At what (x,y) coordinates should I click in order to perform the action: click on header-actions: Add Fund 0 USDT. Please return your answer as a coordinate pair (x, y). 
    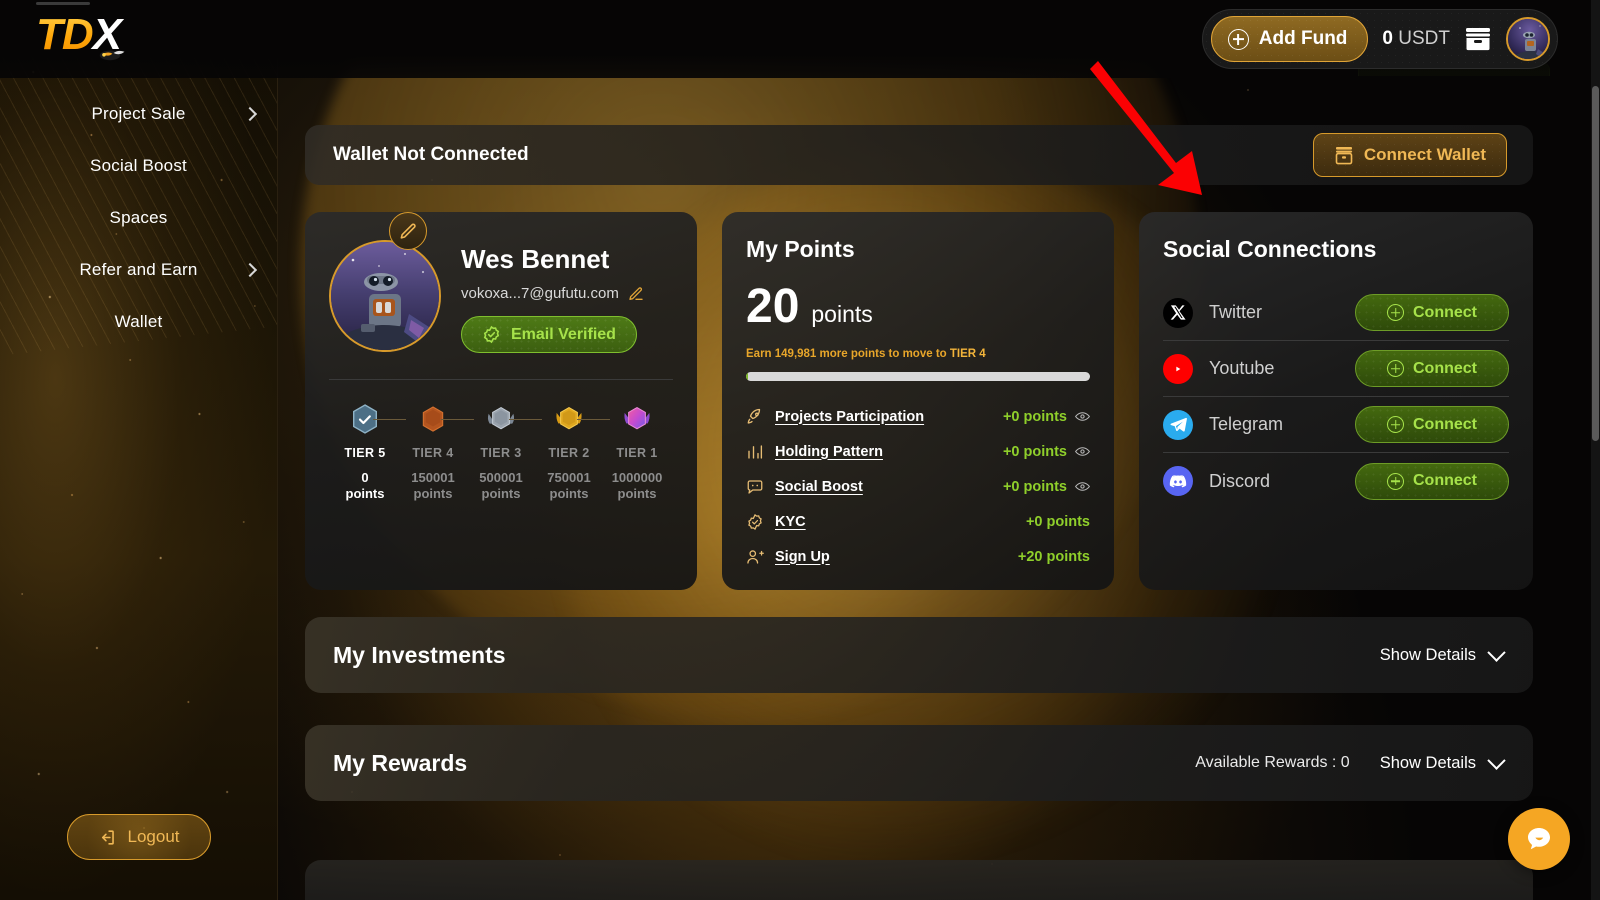
    Looking at the image, I should click on (1379, 39).